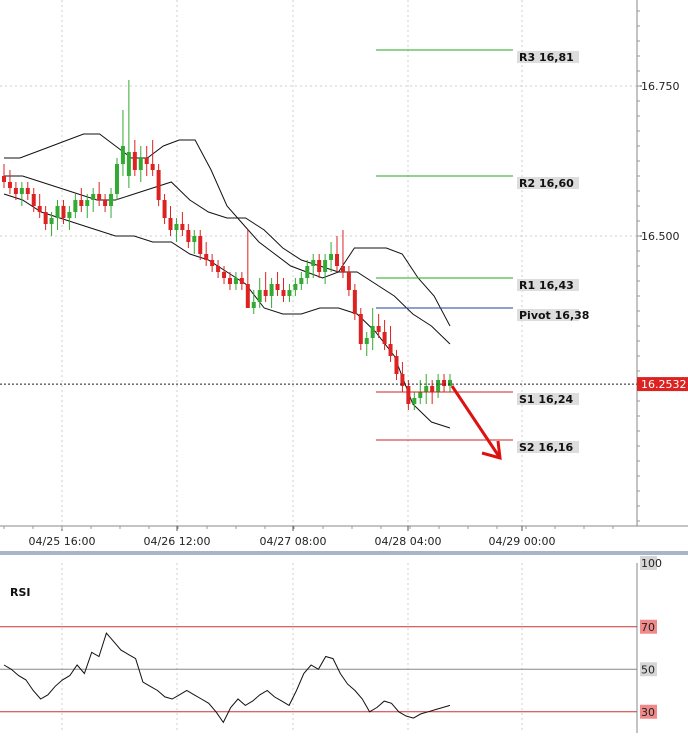  I want to click on x-tick-label: 04/25 16:00, so click(62, 541).